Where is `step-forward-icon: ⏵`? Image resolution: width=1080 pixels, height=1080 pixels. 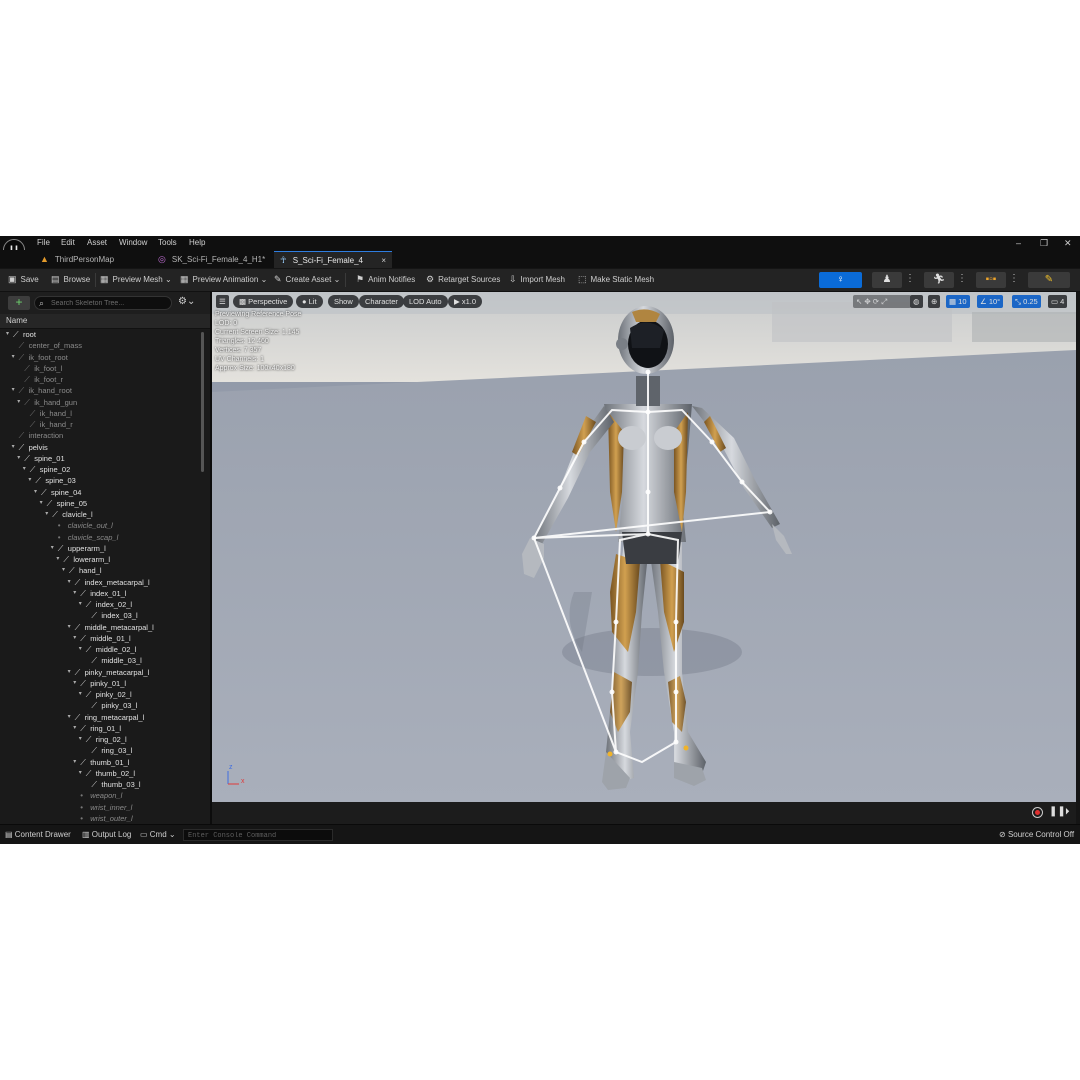
step-forward-icon: ⏵ is located at coordinates (1067, 811).